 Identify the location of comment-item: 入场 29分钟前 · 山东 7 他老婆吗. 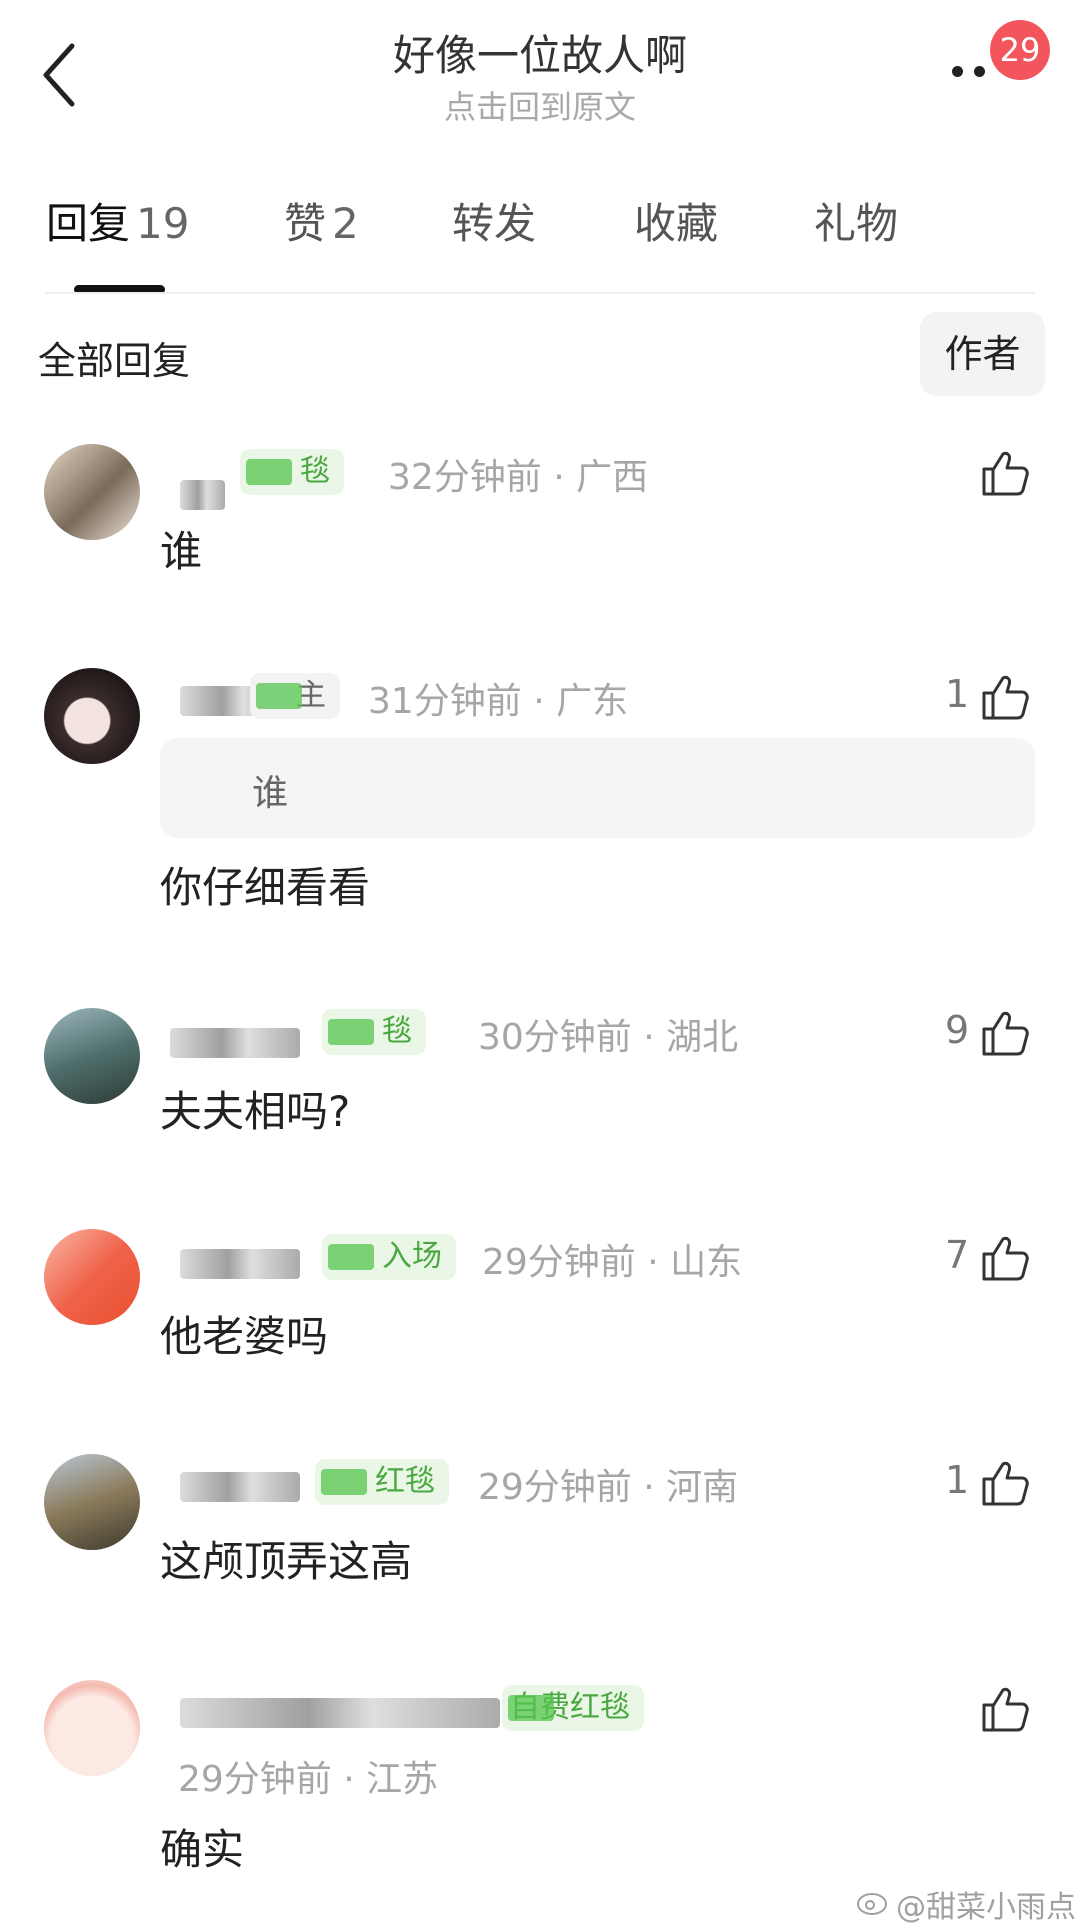
(540, 1310).